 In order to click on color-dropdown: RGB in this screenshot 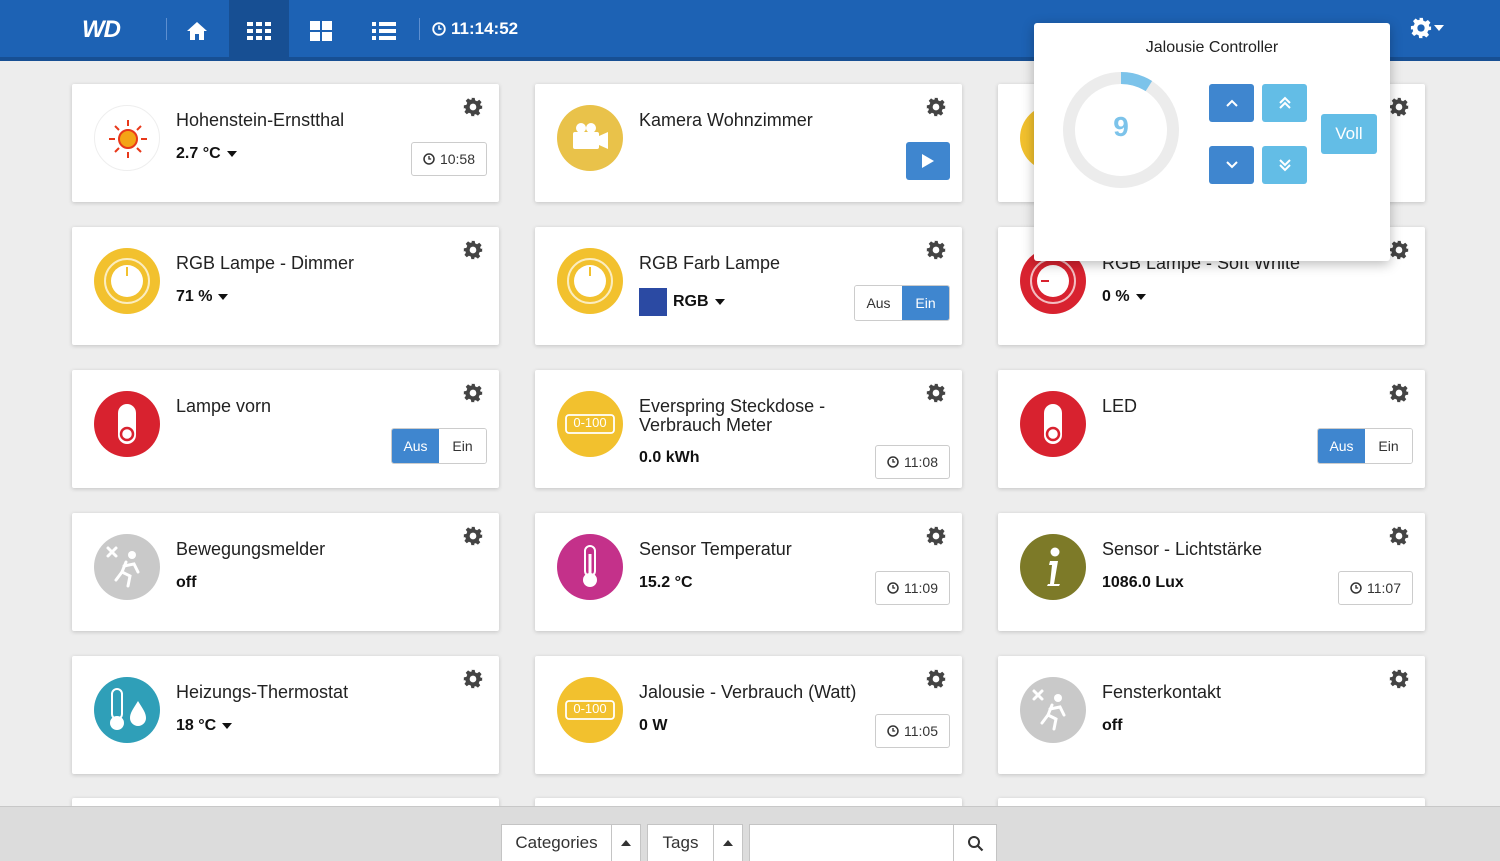, I will do `click(682, 302)`.